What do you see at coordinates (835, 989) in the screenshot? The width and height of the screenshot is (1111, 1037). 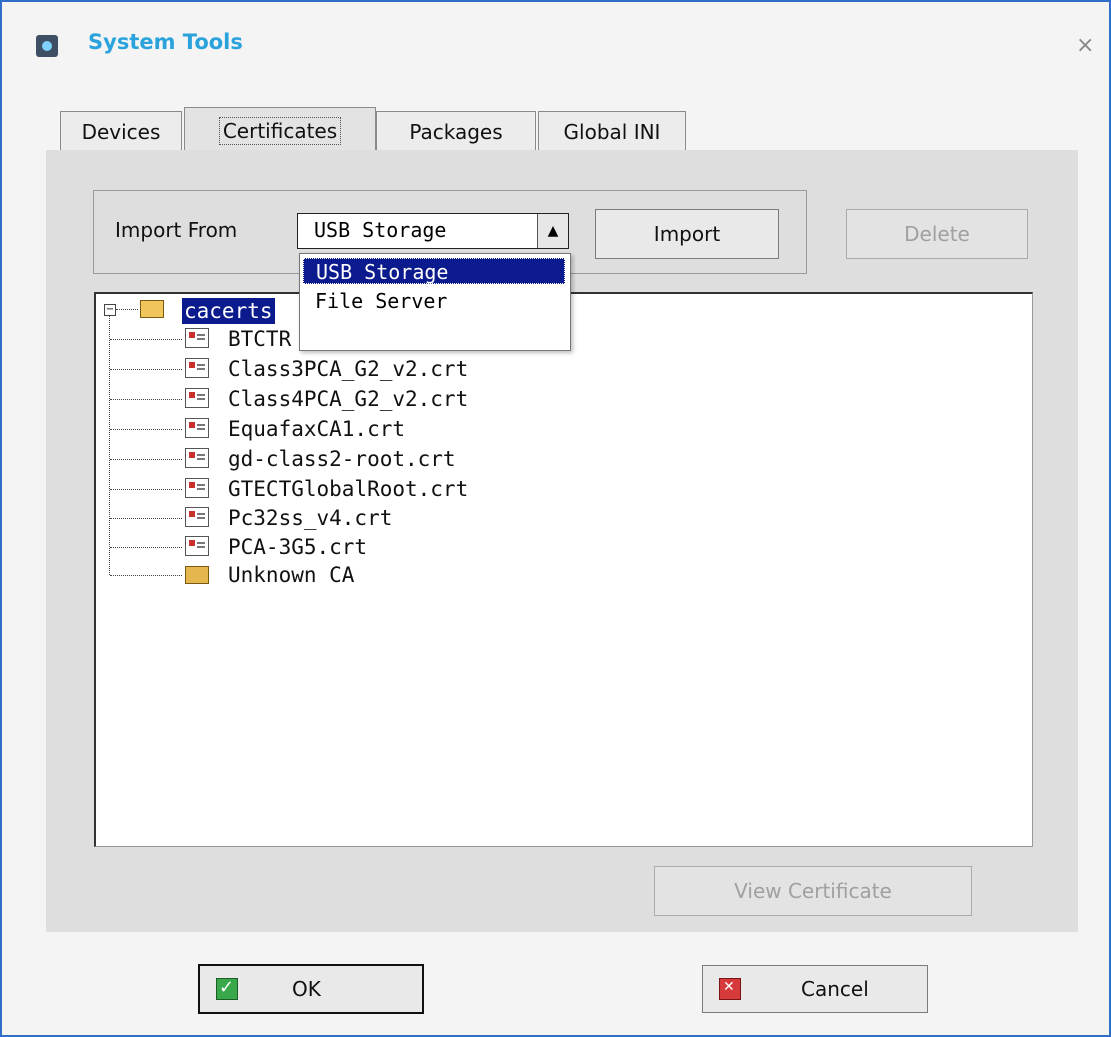 I see `cancel-label: Cancel` at bounding box center [835, 989].